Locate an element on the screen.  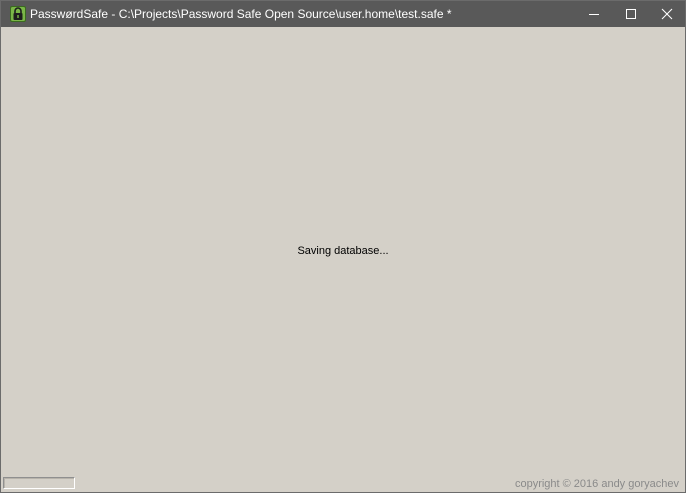
close-icon is located at coordinates (666, 14).